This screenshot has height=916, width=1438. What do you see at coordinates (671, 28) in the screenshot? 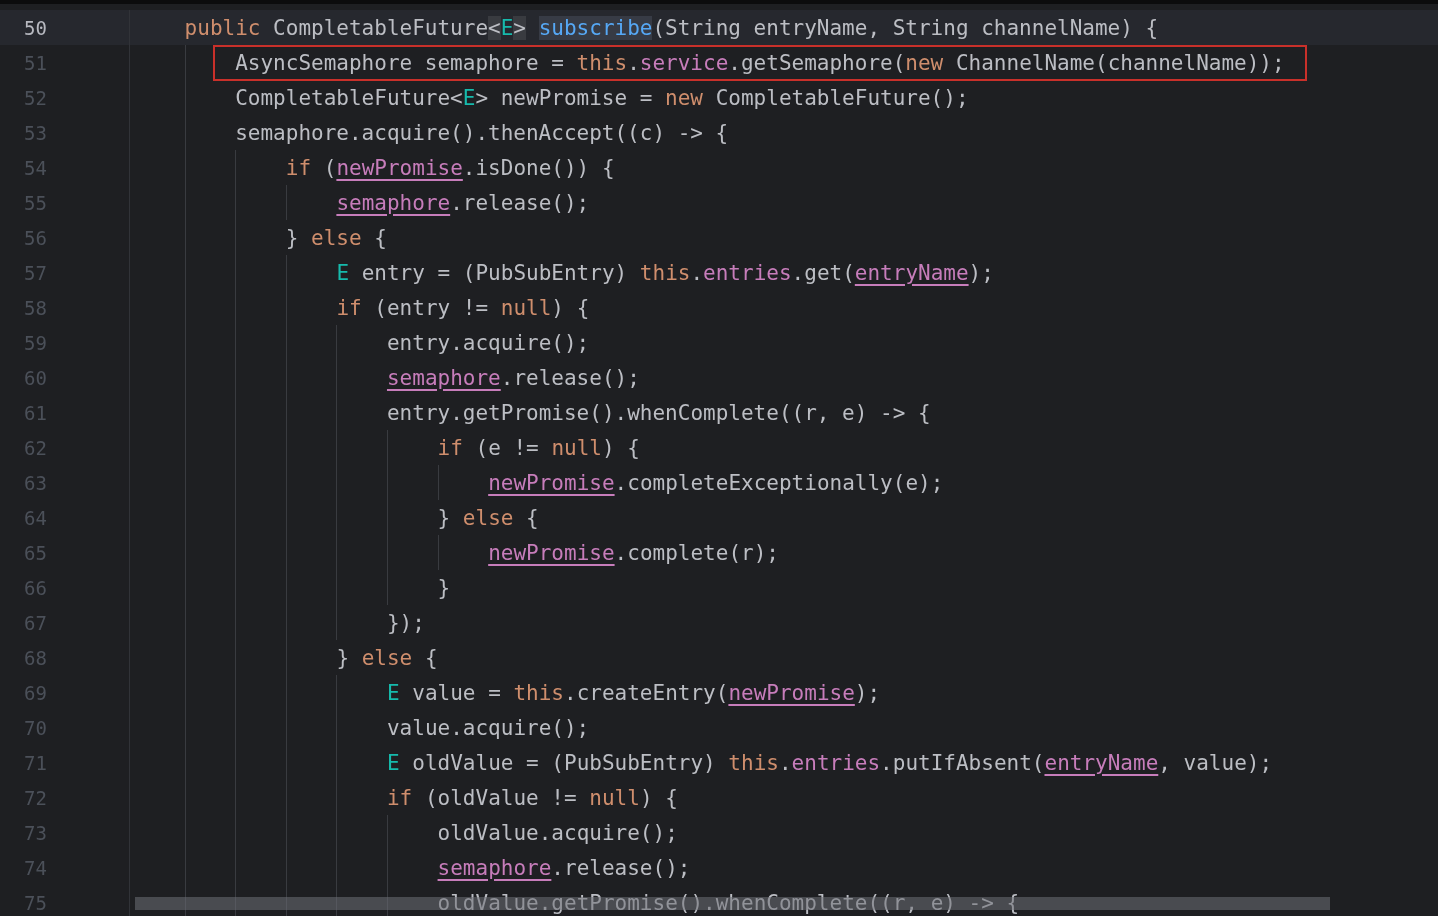
I see `code-line: public CompletableFuture<E> subscribe(String entryName, String channelName) {` at bounding box center [671, 28].